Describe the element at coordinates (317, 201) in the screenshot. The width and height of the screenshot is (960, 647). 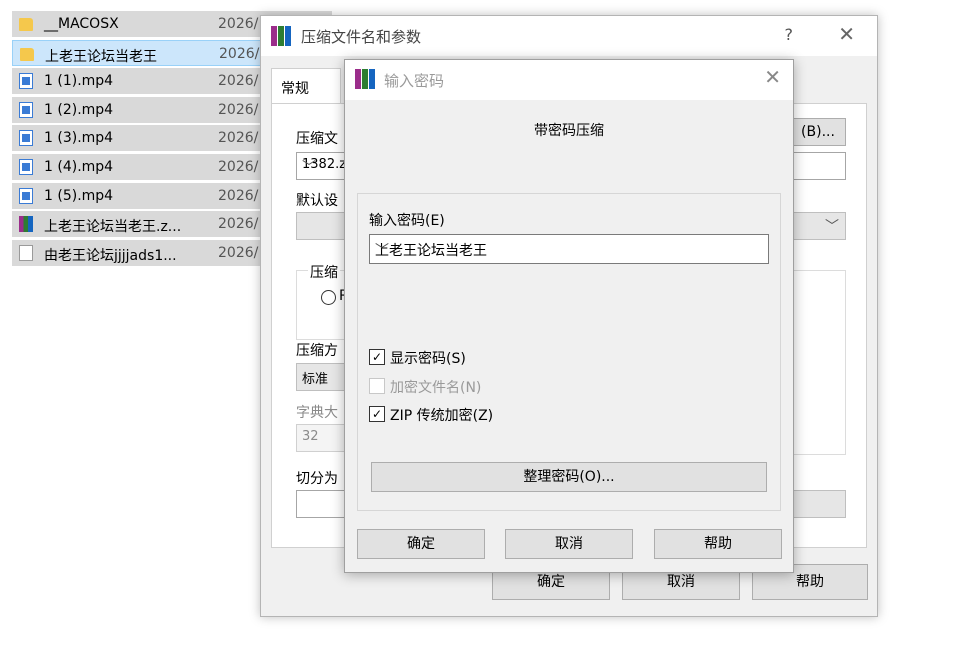
I see `default-profile-label: 默认设` at that location.